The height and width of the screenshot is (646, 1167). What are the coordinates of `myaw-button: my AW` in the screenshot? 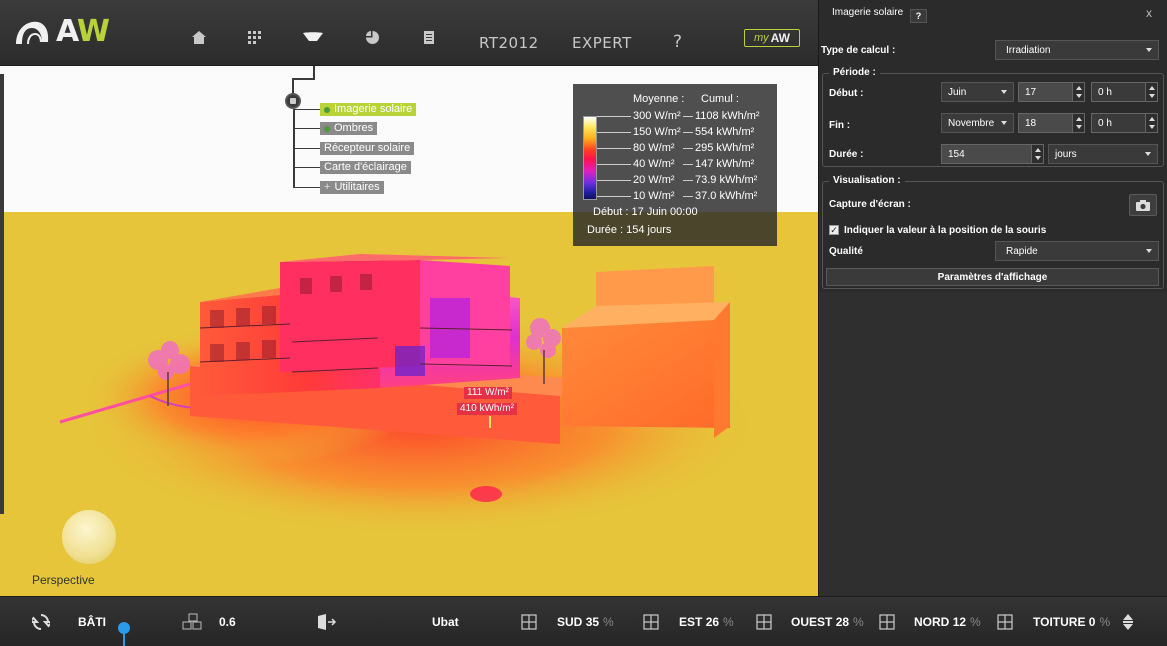 It's located at (772, 38).